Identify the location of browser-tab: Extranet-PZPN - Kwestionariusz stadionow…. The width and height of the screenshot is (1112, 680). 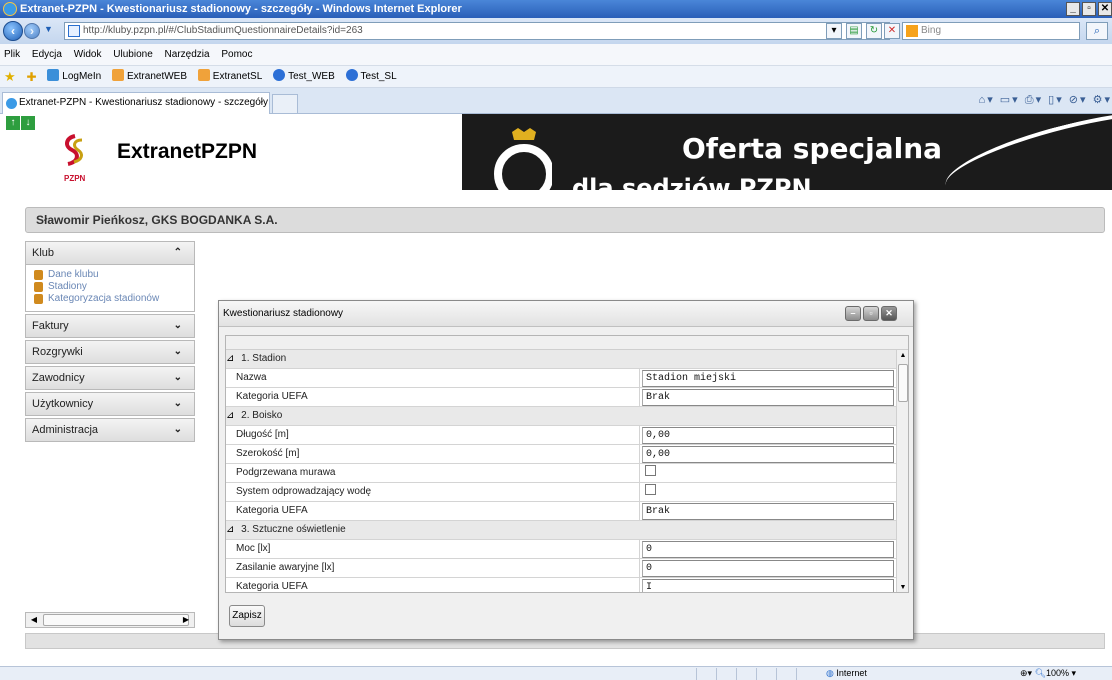
(136, 103).